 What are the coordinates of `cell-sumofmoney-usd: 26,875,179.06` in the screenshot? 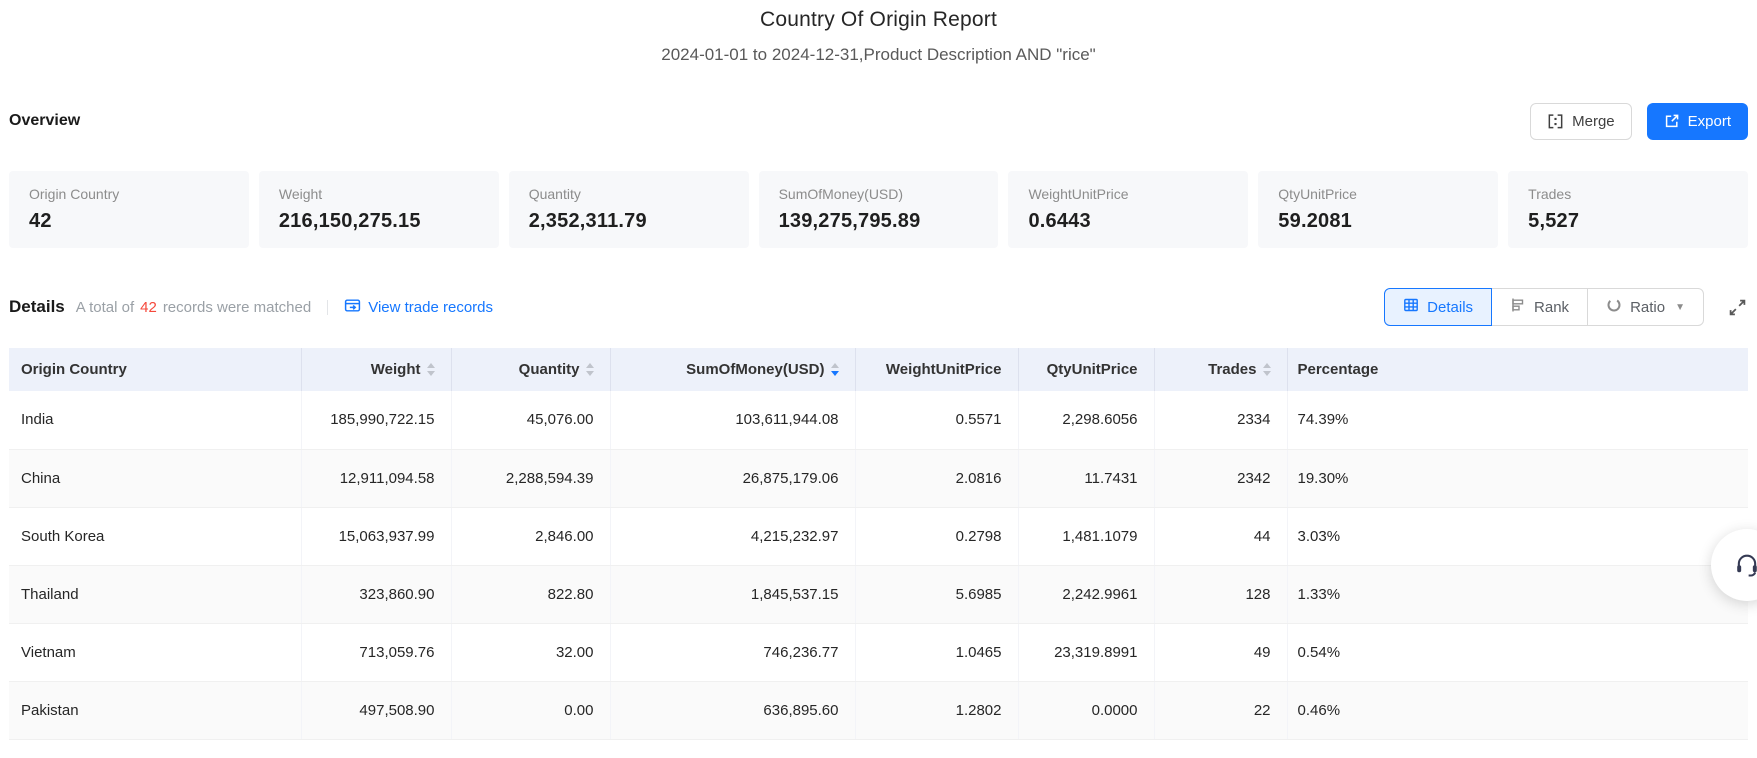 It's located at (733, 478).